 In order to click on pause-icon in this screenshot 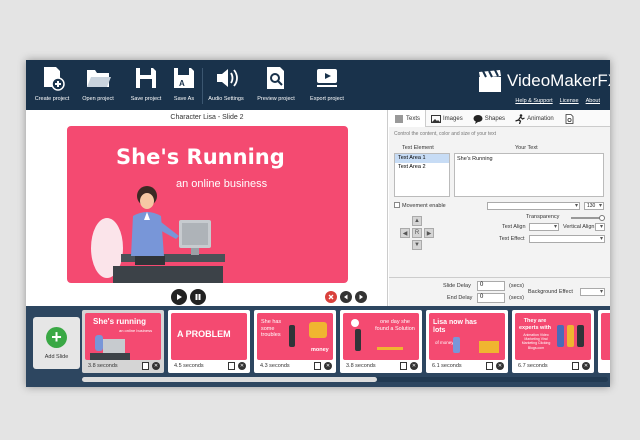, I will do `click(198, 297)`.